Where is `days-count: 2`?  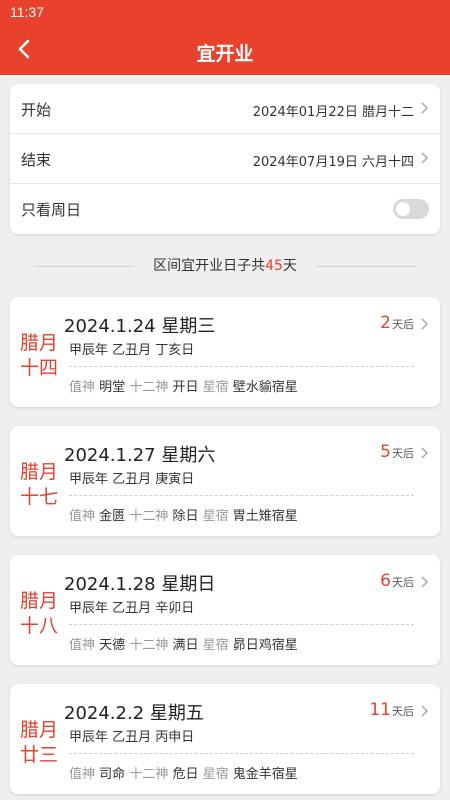 days-count: 2 is located at coordinates (385, 323).